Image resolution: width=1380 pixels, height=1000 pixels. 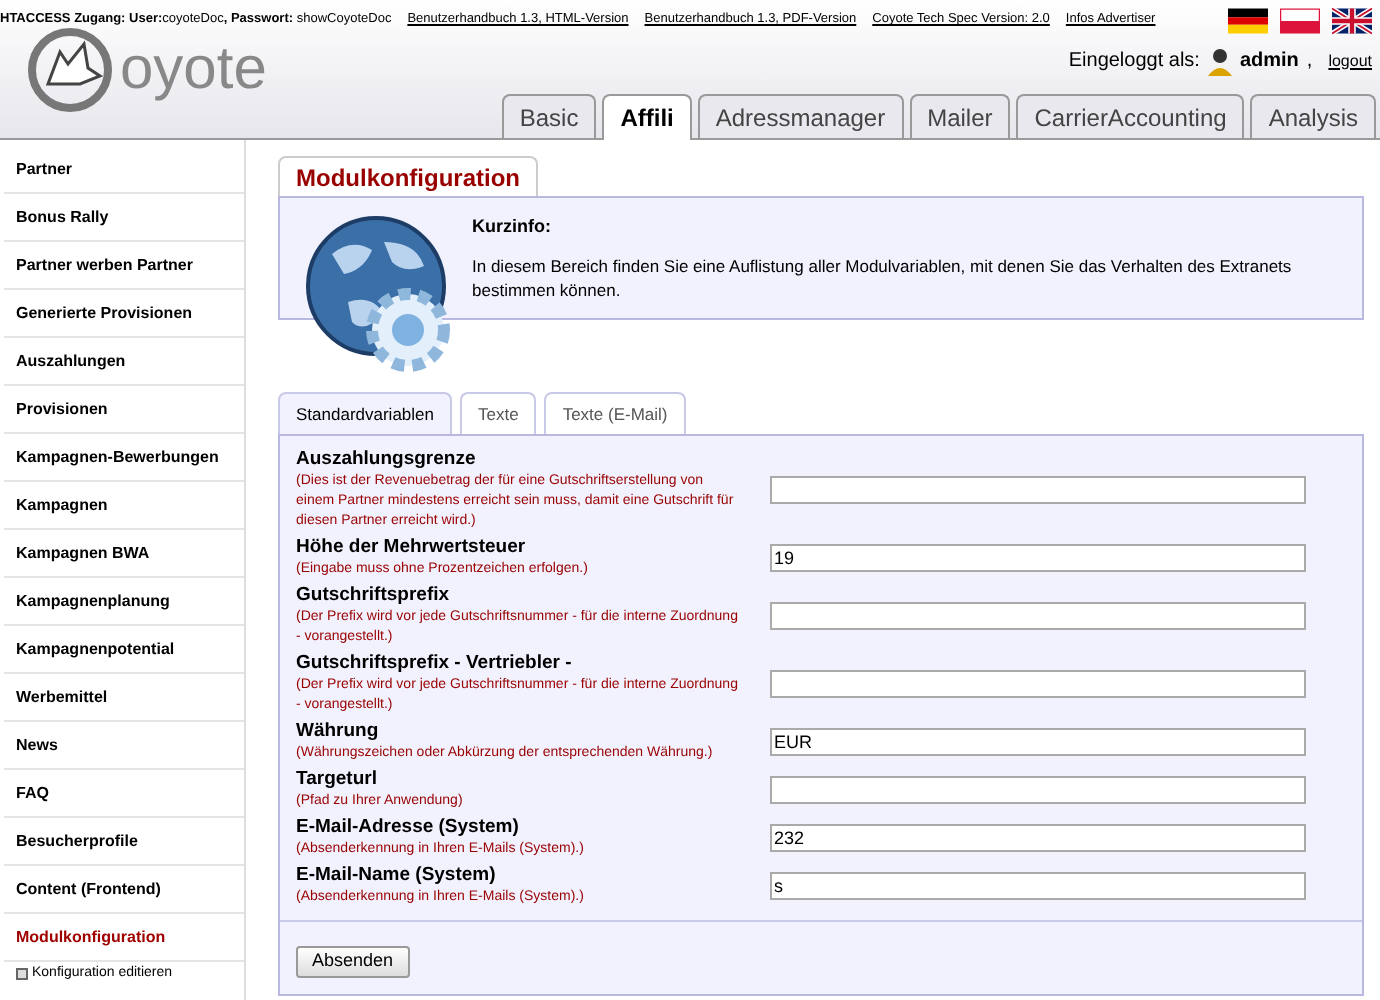 What do you see at coordinates (549, 116) in the screenshot?
I see `module-tab: Basic` at bounding box center [549, 116].